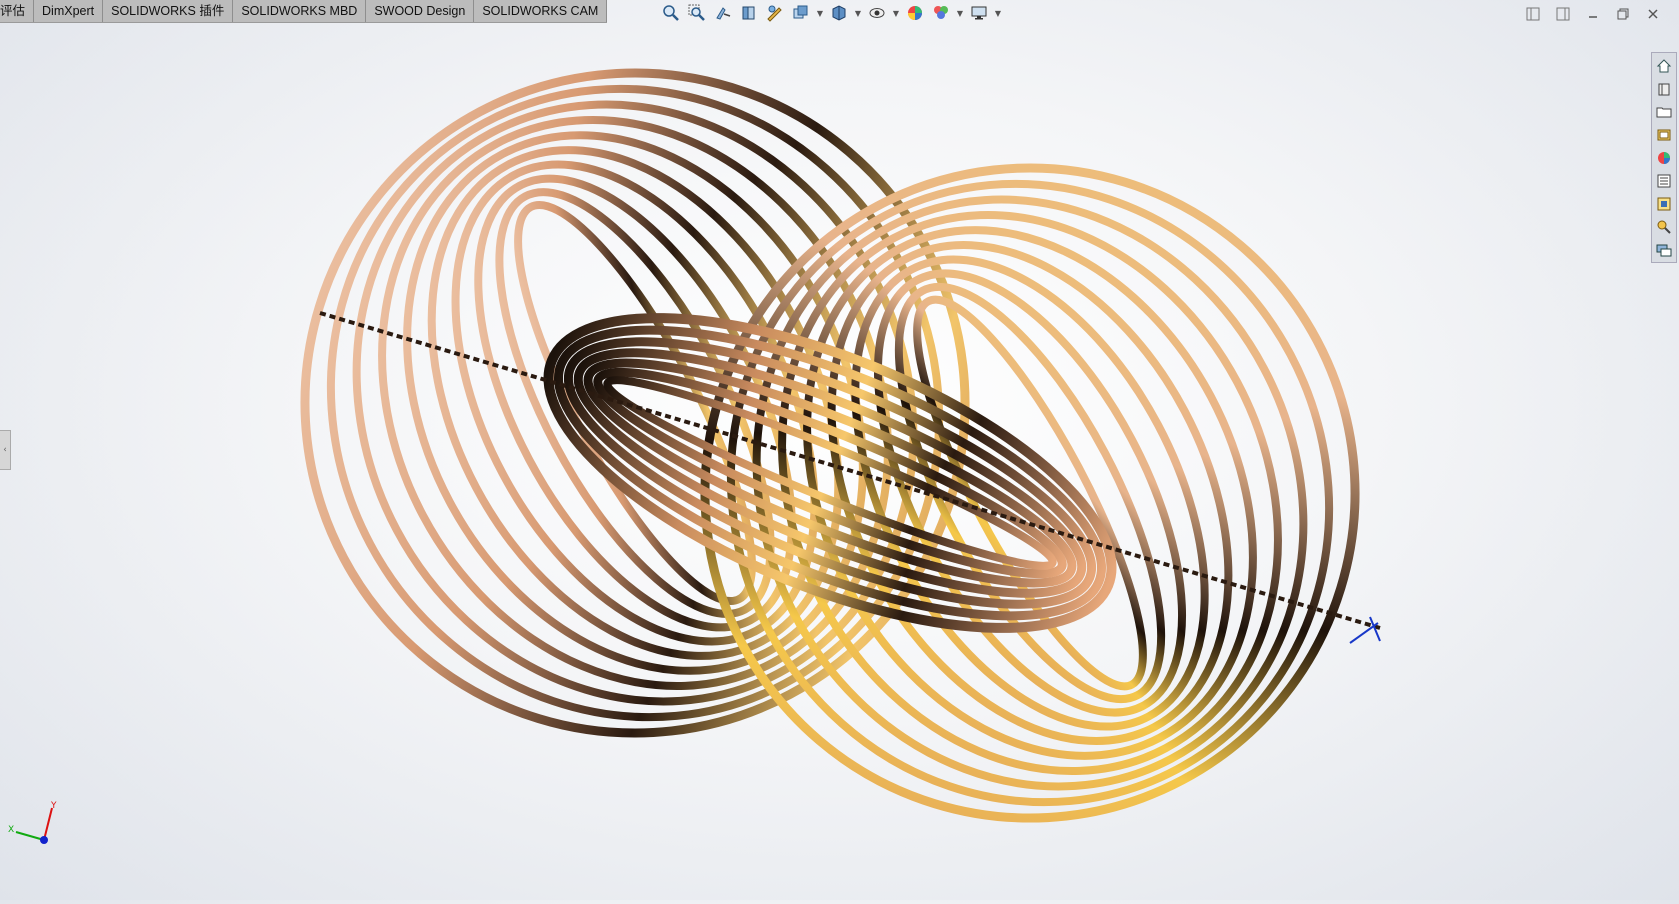  Describe the element at coordinates (1664, 134) in the screenshot. I see `view-palette-icon` at that location.